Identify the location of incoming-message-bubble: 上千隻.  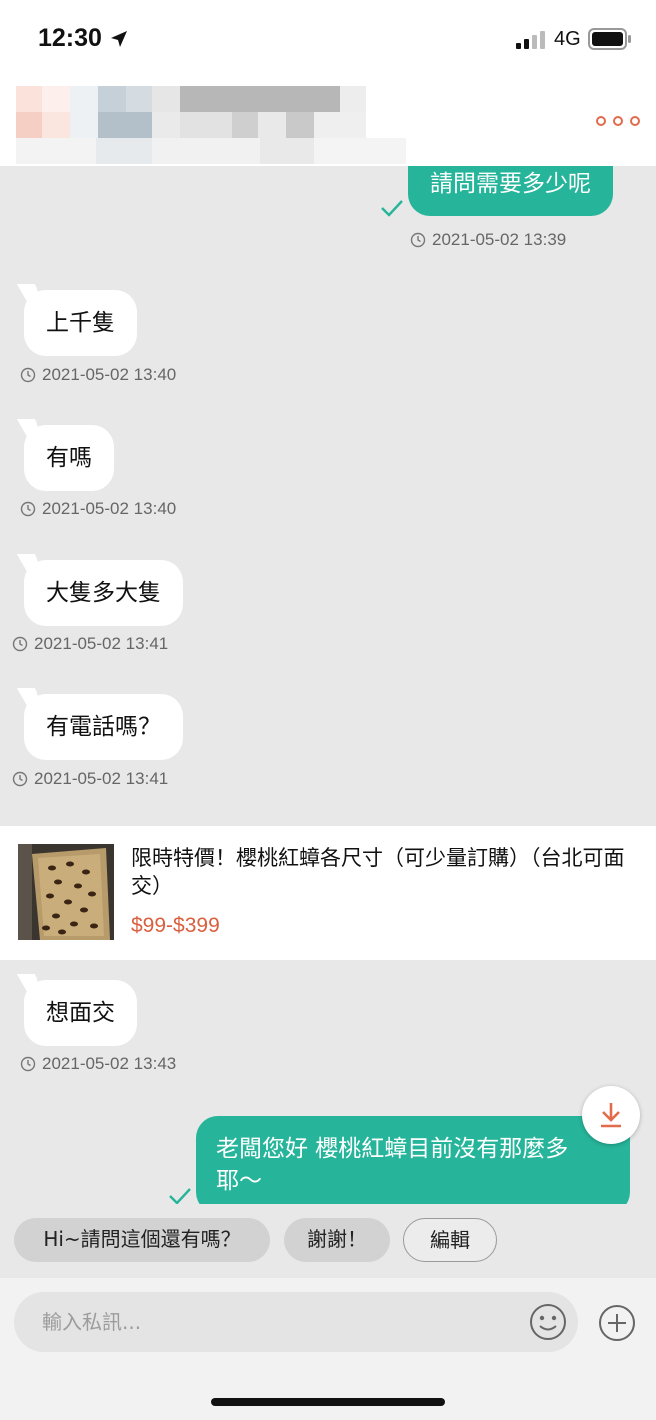
(80, 323).